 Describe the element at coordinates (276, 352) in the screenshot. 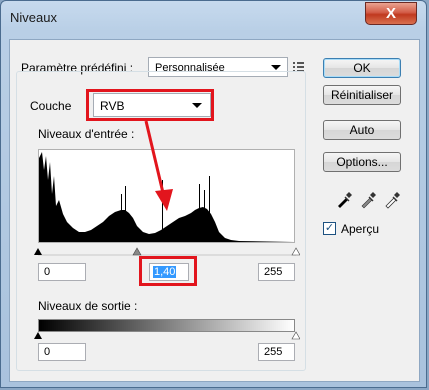

I see `output-white-field: 255` at that location.